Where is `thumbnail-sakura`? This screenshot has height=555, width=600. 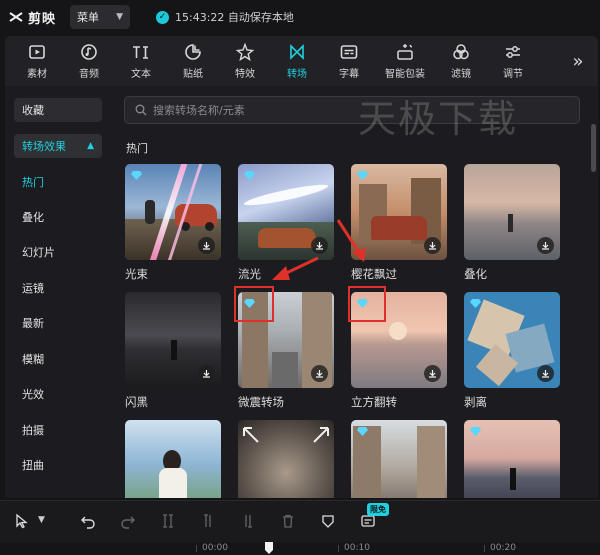 thumbnail-sakura is located at coordinates (399, 212).